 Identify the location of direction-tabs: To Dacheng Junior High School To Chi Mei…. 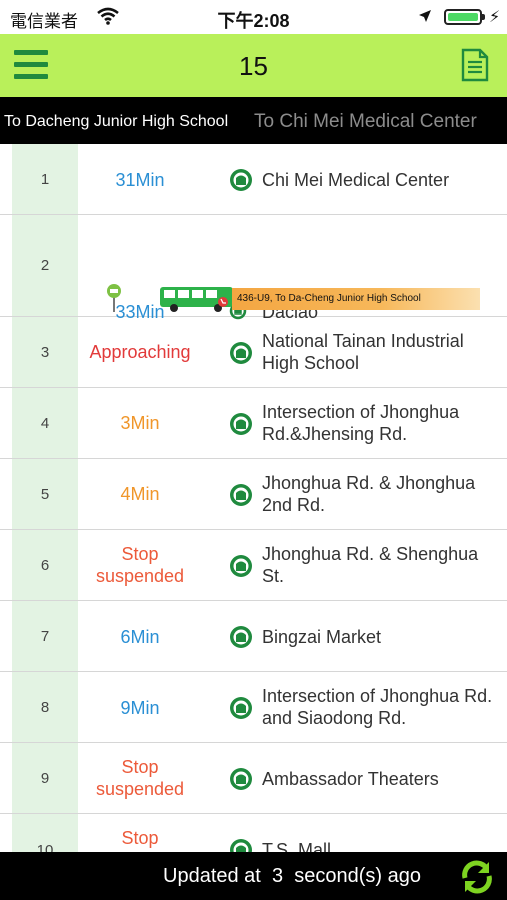
(253, 120).